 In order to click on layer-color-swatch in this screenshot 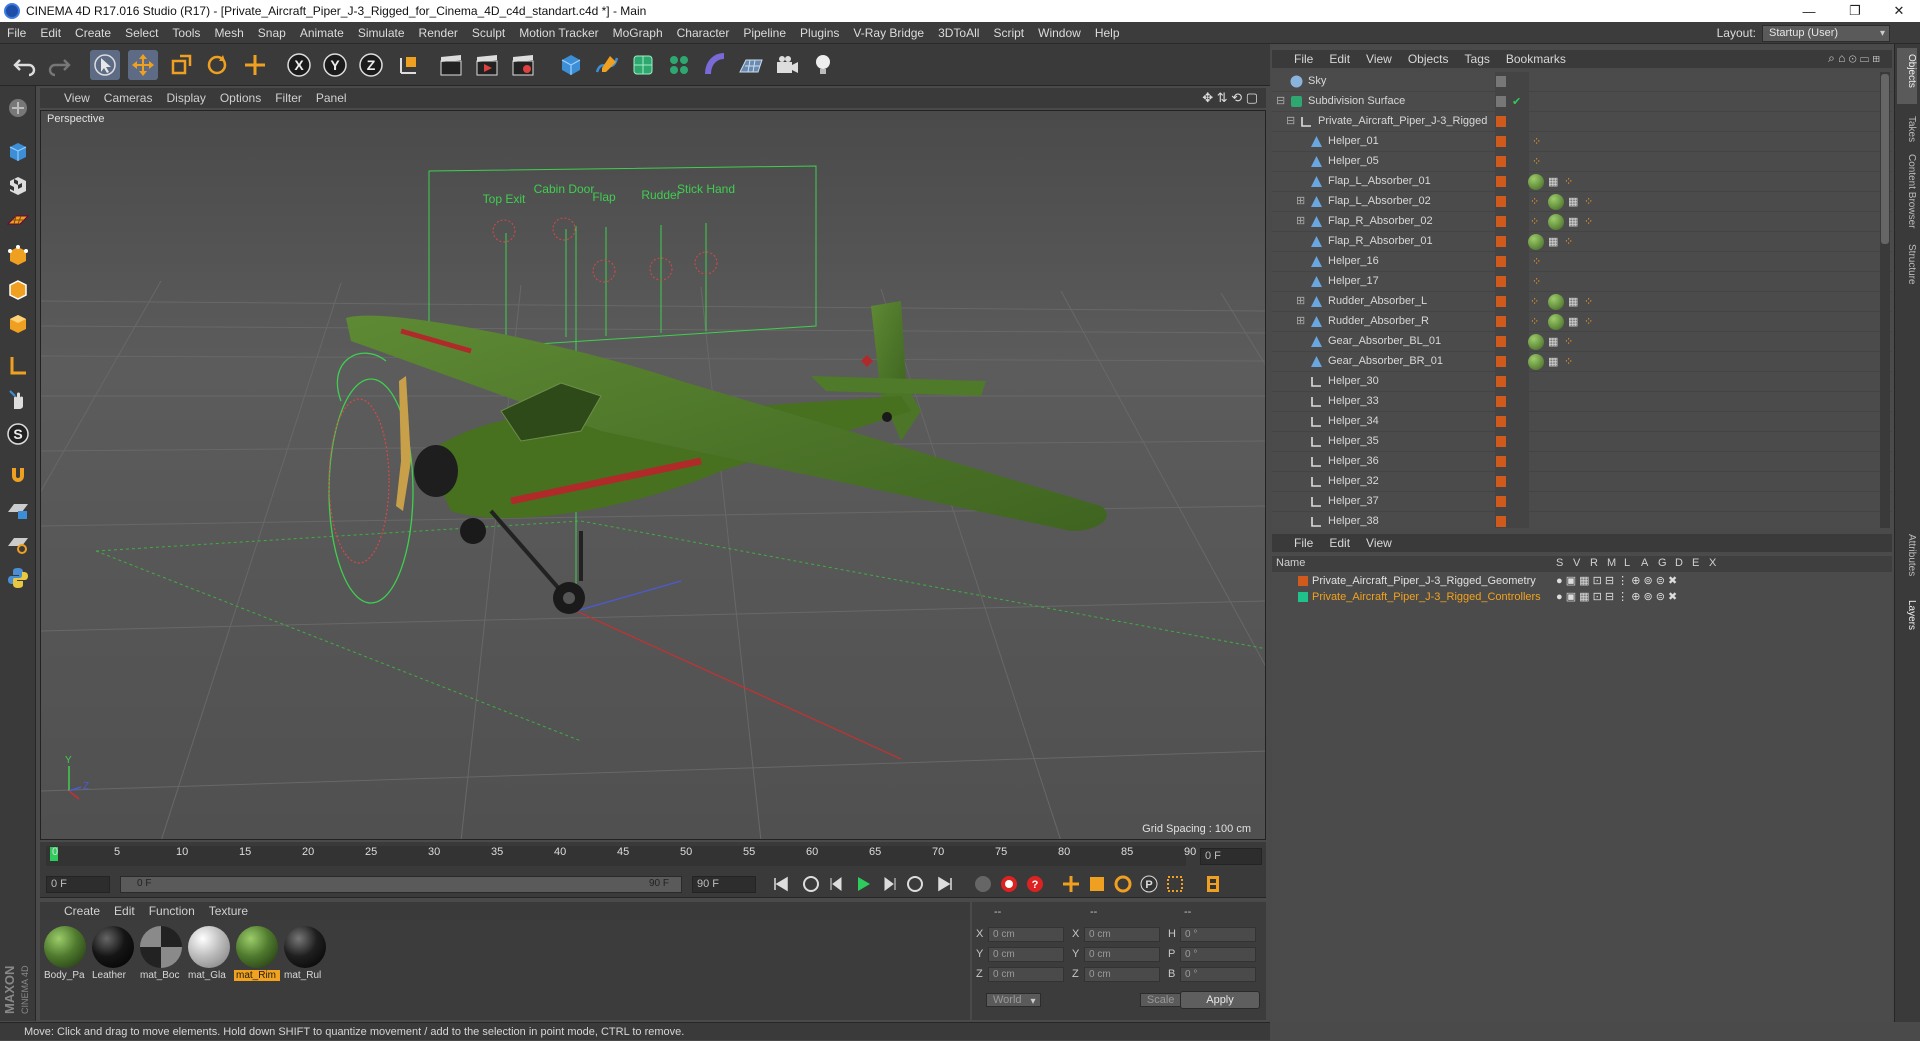, I will do `click(1303, 581)`.